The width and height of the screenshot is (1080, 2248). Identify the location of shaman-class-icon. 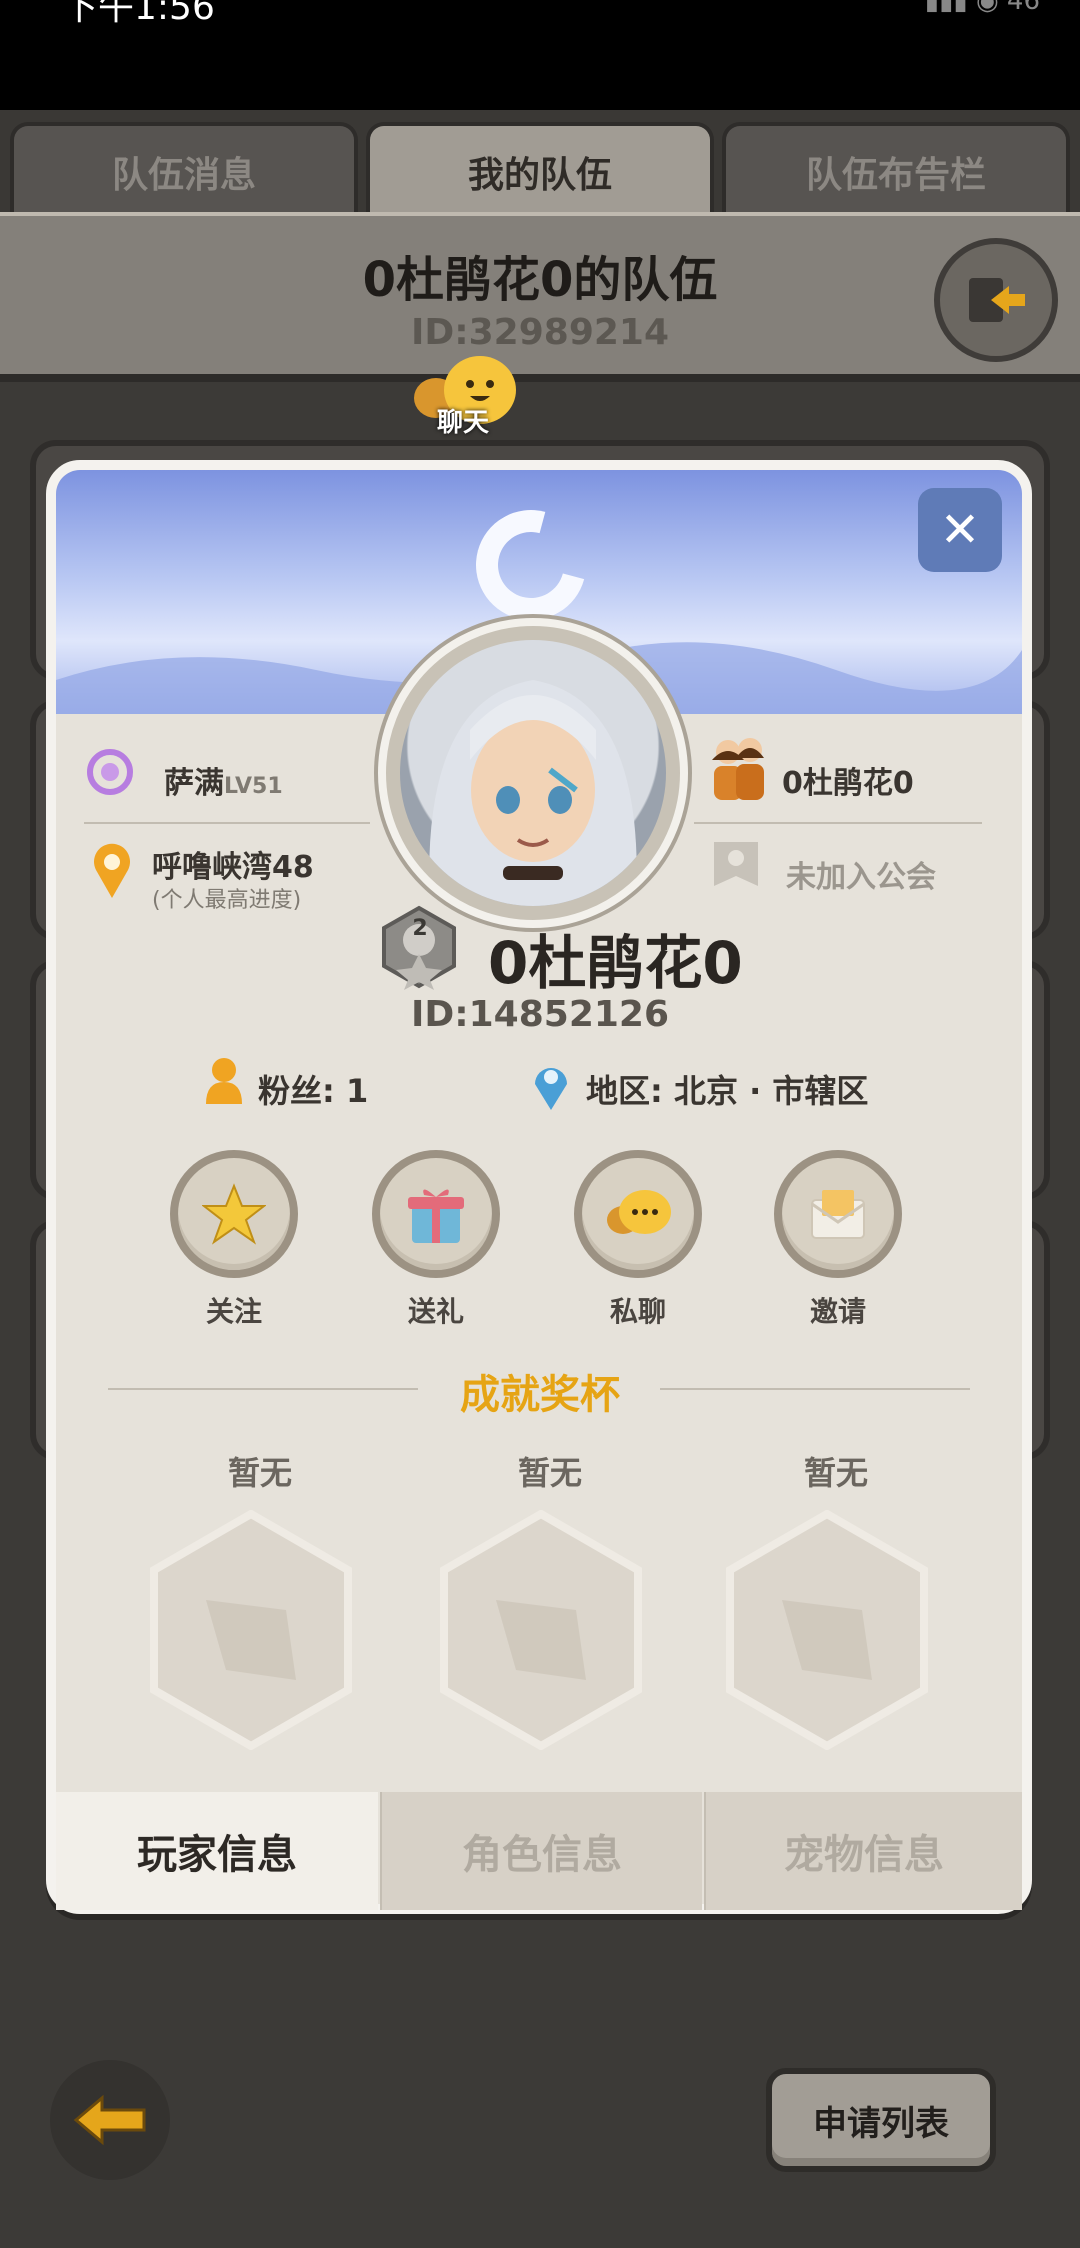
(110, 772).